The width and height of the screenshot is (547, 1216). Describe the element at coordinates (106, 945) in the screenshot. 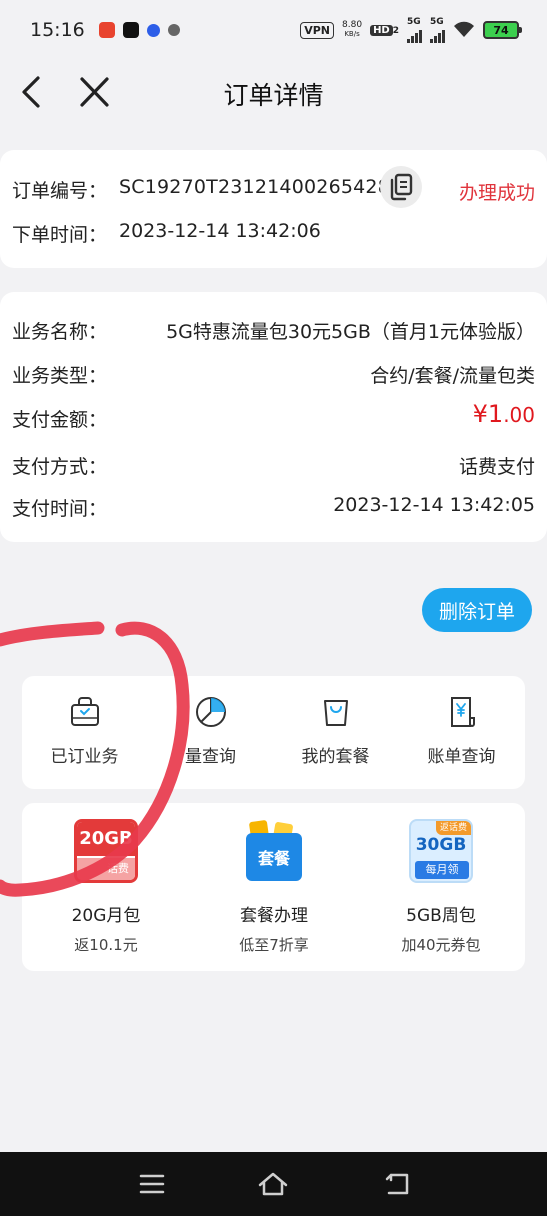

I see `promo-sub-20g: 返10.1元` at that location.